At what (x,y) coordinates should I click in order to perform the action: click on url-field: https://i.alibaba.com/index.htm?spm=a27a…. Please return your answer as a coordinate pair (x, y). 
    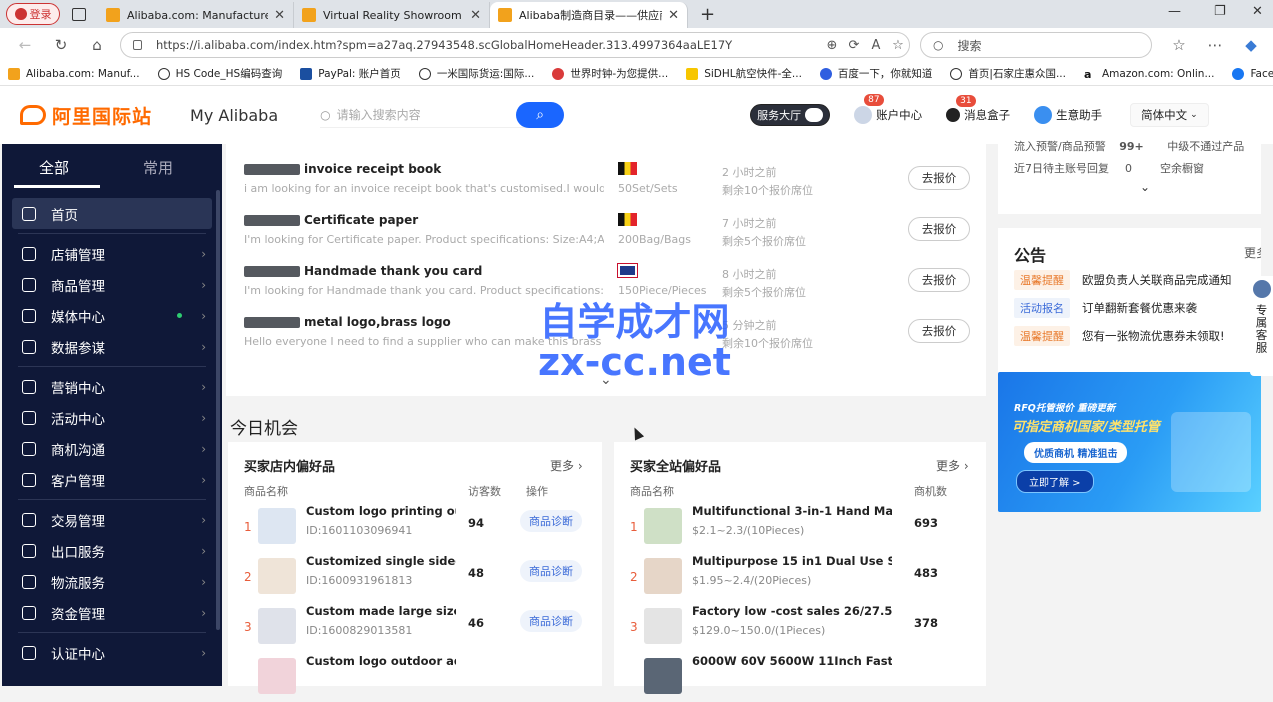
    Looking at the image, I should click on (515, 45).